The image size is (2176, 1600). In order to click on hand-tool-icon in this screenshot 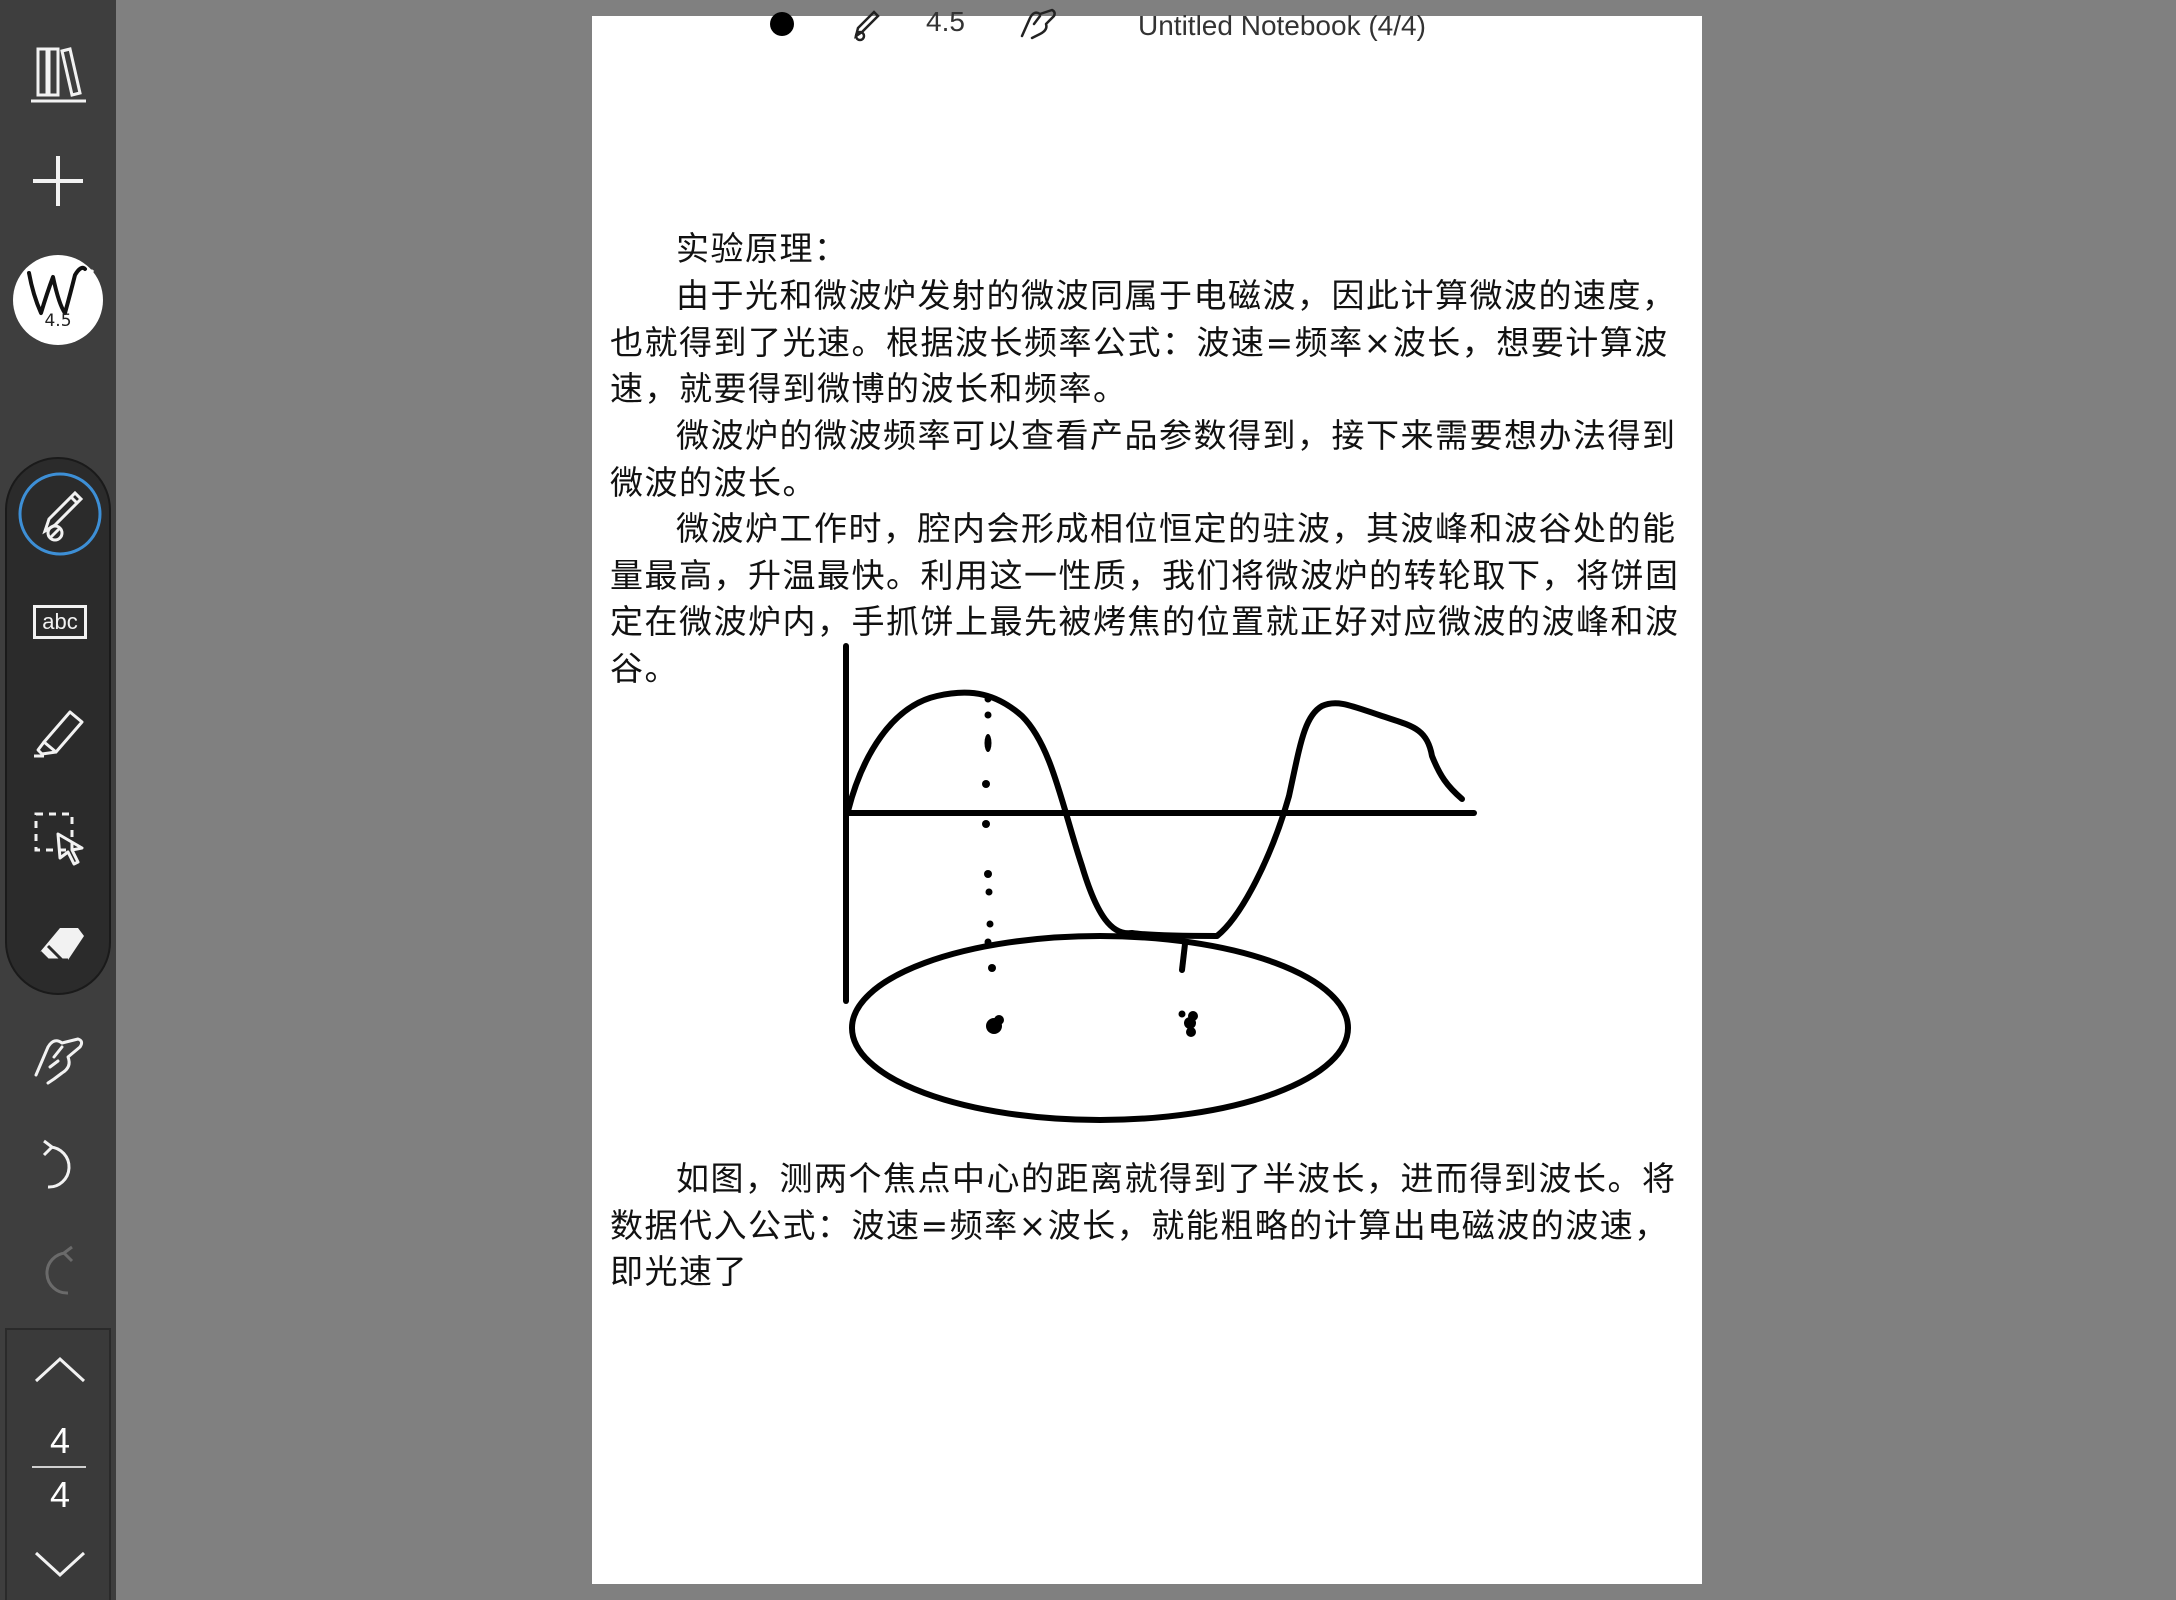, I will do `click(59, 1061)`.